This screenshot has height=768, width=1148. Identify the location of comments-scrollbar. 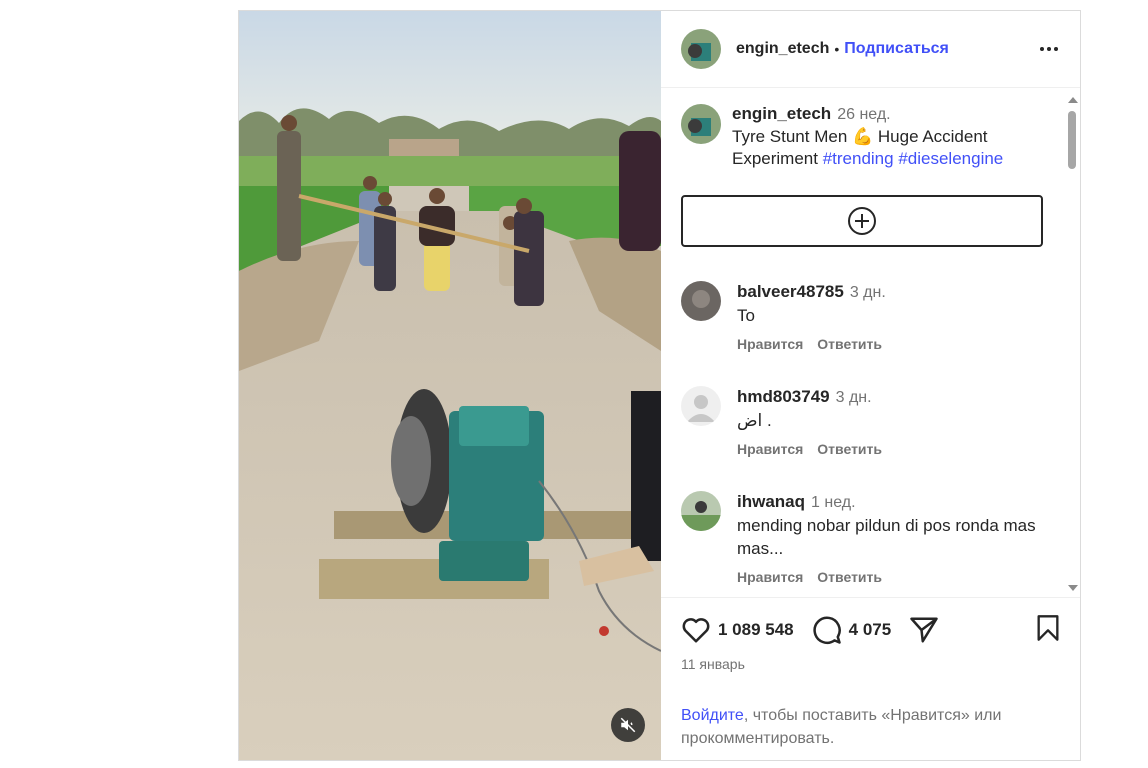
(1072, 343).